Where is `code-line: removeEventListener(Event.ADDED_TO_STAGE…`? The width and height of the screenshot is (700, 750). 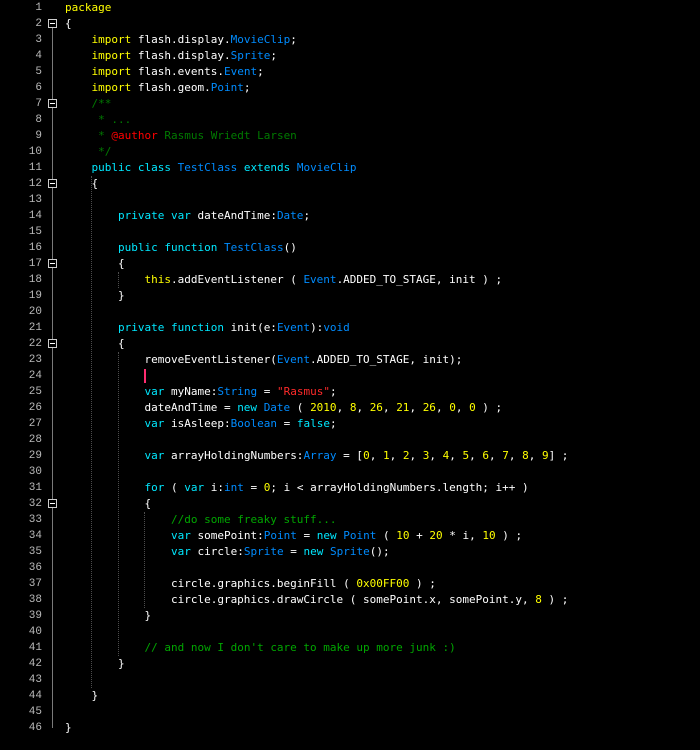
code-line: removeEventListener(Event.ADDED_TO_STAGE… is located at coordinates (263, 360).